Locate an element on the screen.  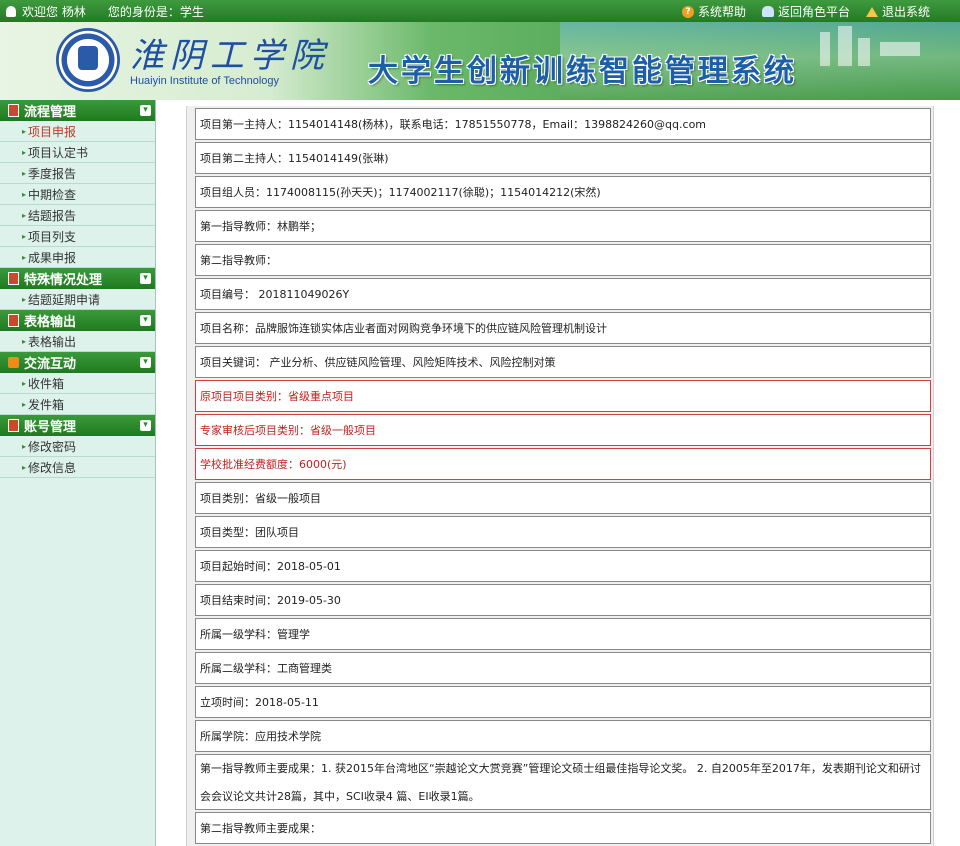
sidebar-item-label: 项目列支 is located at coordinates (52, 236).